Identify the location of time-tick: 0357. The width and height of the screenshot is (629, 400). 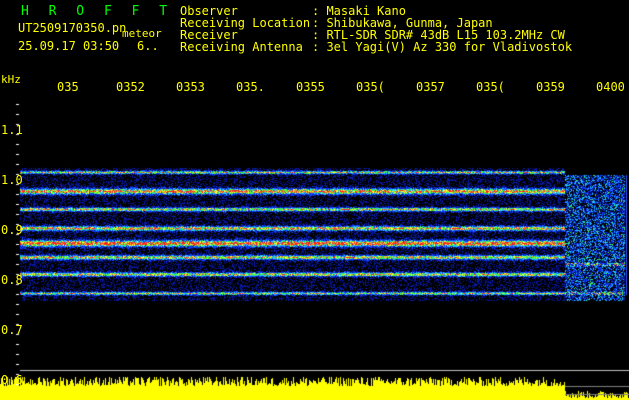
(430, 87).